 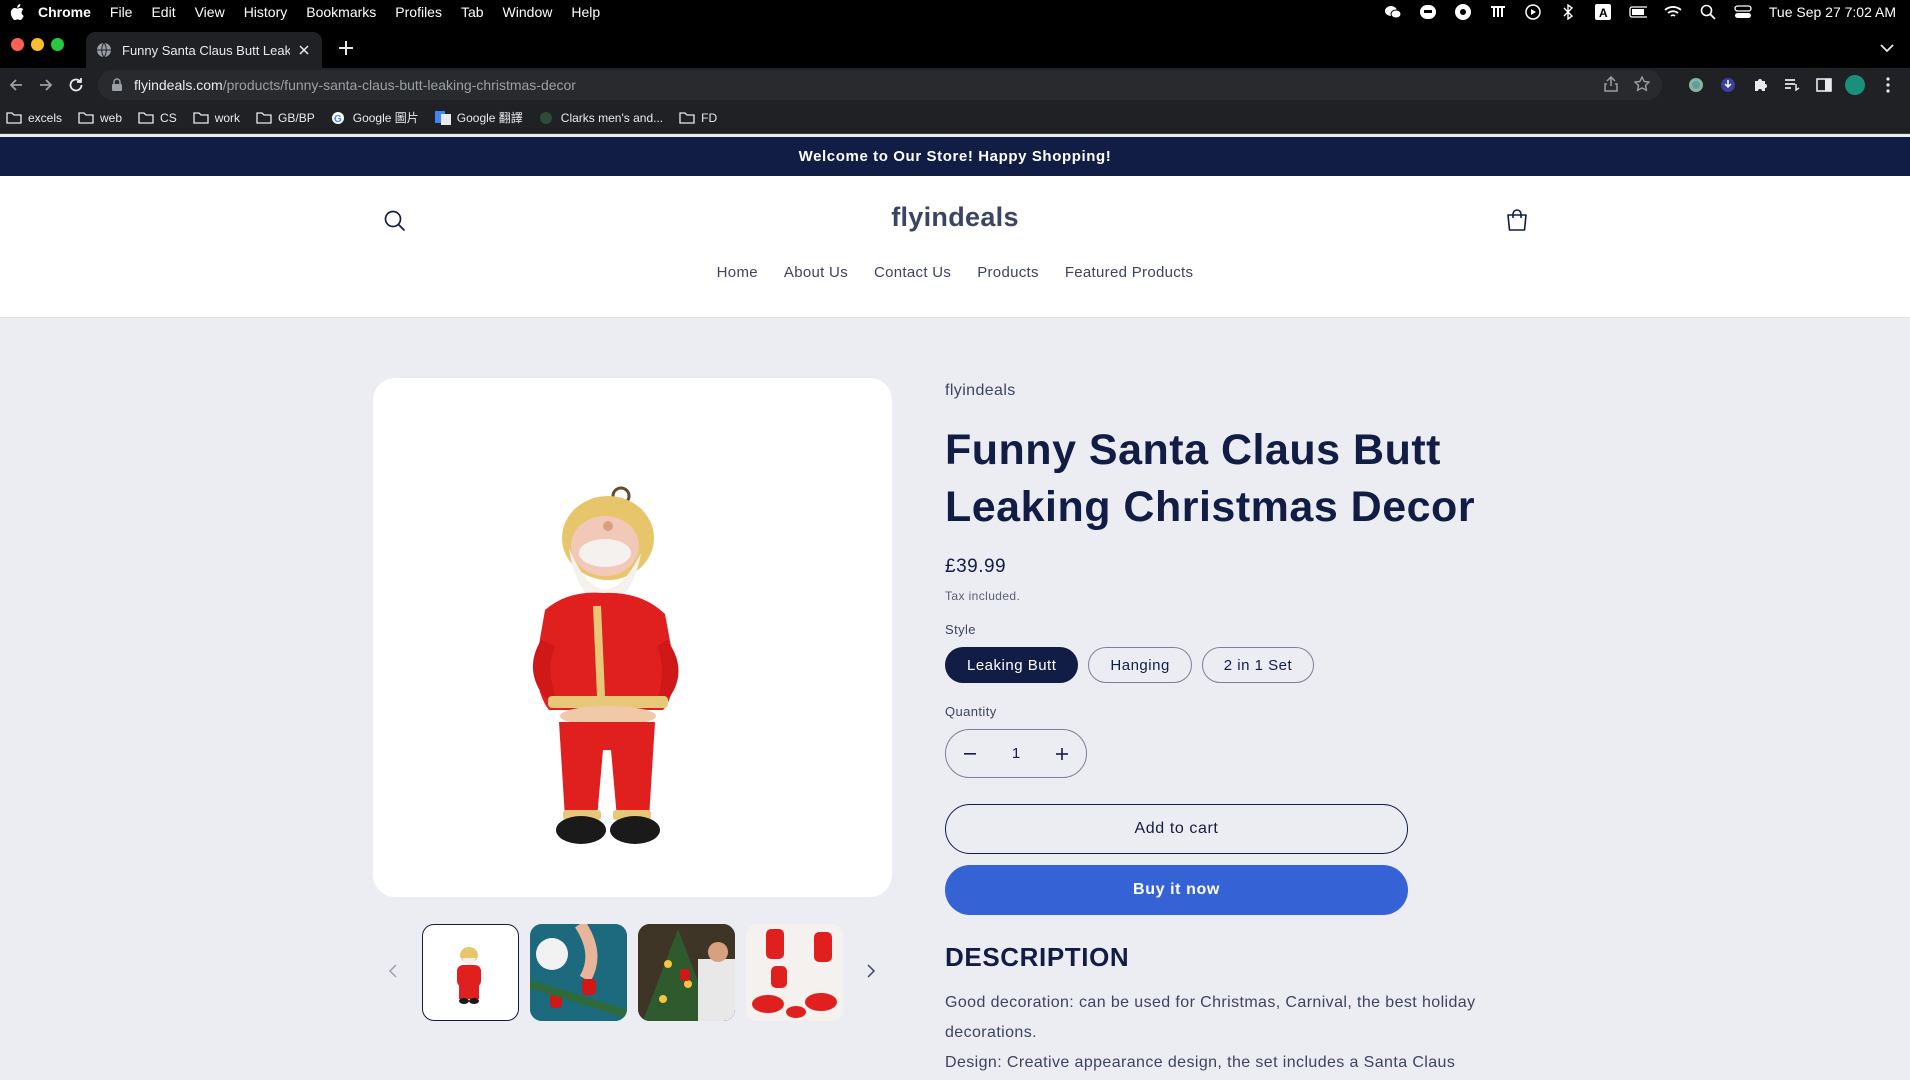 I want to click on style-option-hanging: Hanging, so click(x=1140, y=665).